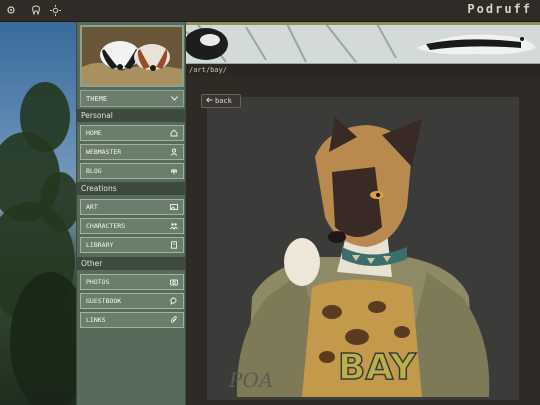  I want to click on theme-select: THEME, so click(132, 98).